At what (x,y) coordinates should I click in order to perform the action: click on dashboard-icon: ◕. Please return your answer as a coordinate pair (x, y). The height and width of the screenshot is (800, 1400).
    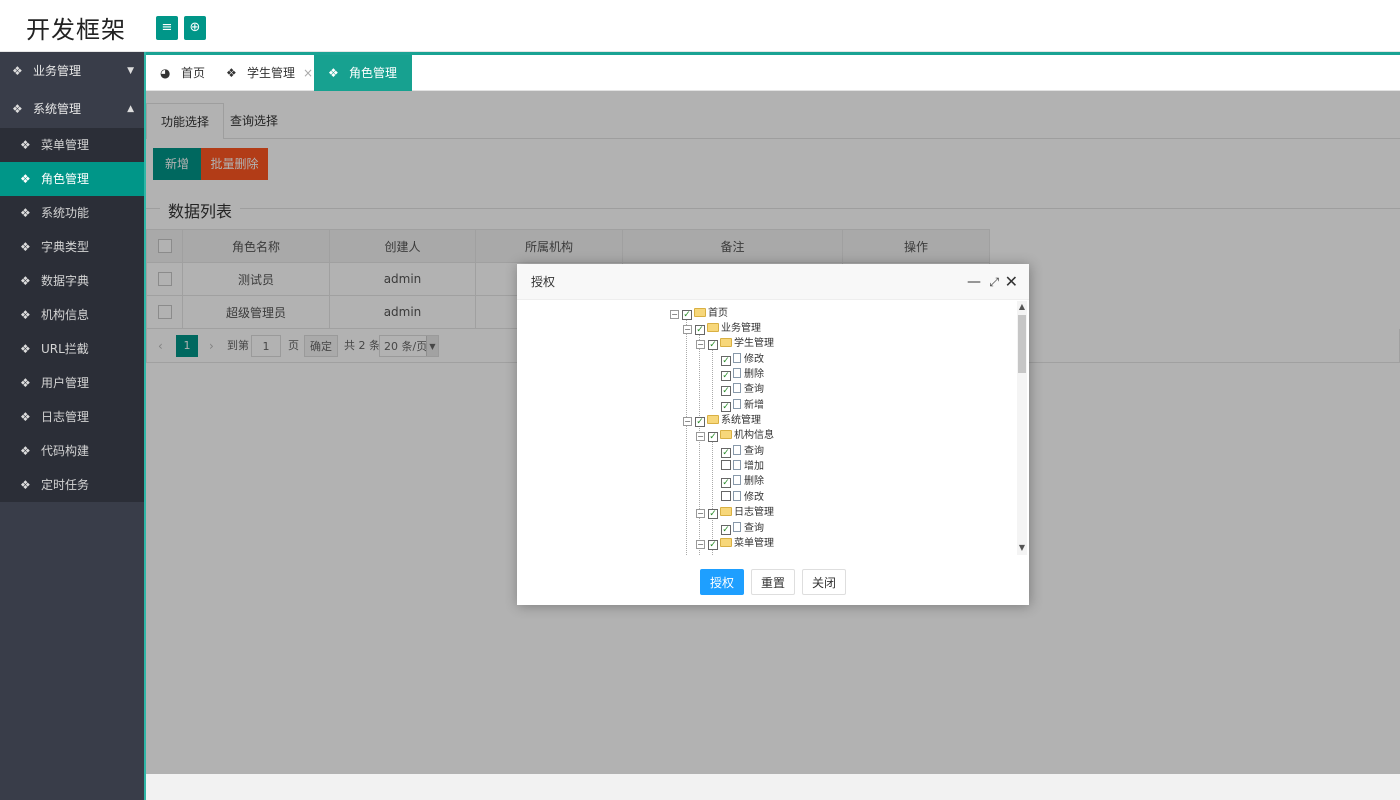
    Looking at the image, I should click on (165, 73).